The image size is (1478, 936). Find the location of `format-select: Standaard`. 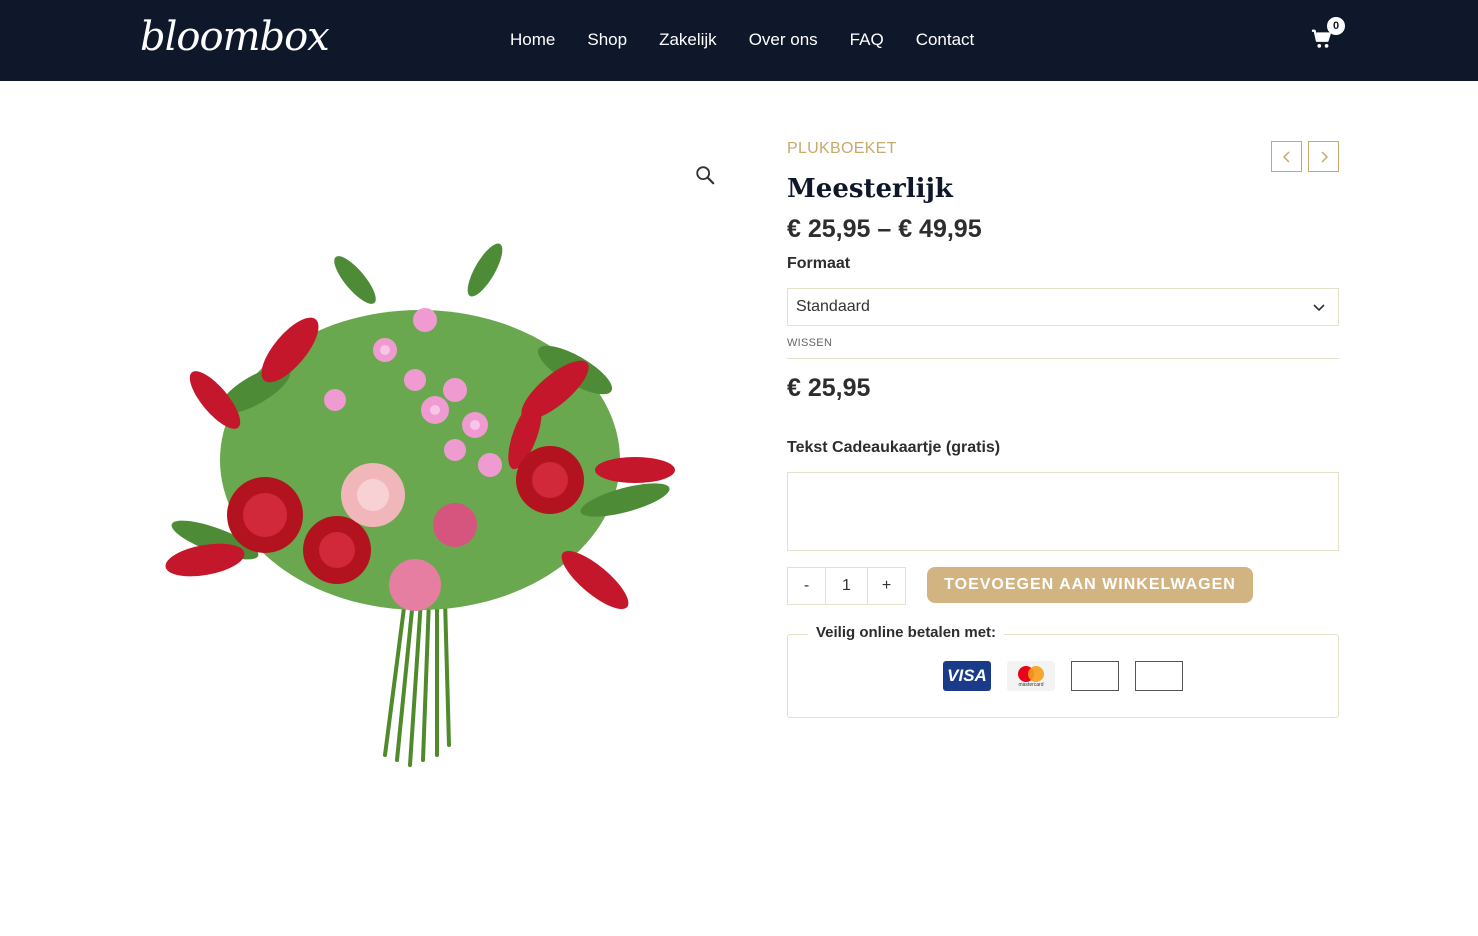

format-select: Standaard is located at coordinates (1063, 307).